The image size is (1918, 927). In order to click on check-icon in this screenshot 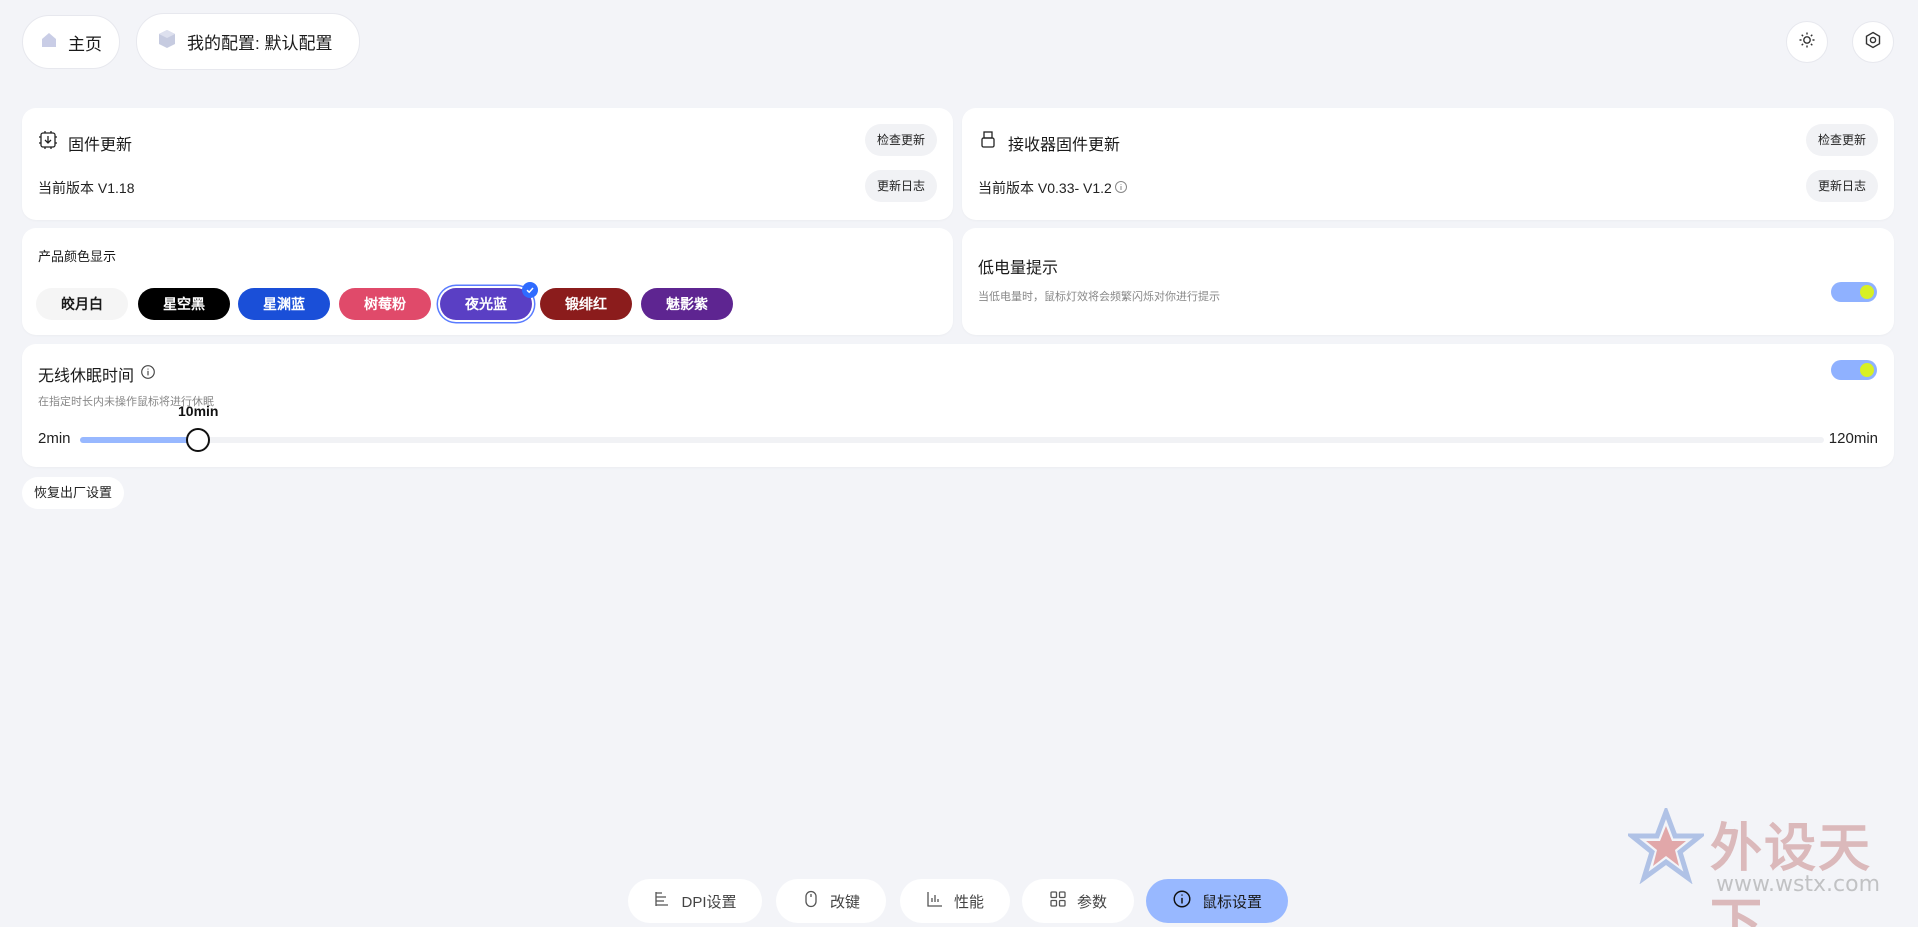, I will do `click(530, 290)`.